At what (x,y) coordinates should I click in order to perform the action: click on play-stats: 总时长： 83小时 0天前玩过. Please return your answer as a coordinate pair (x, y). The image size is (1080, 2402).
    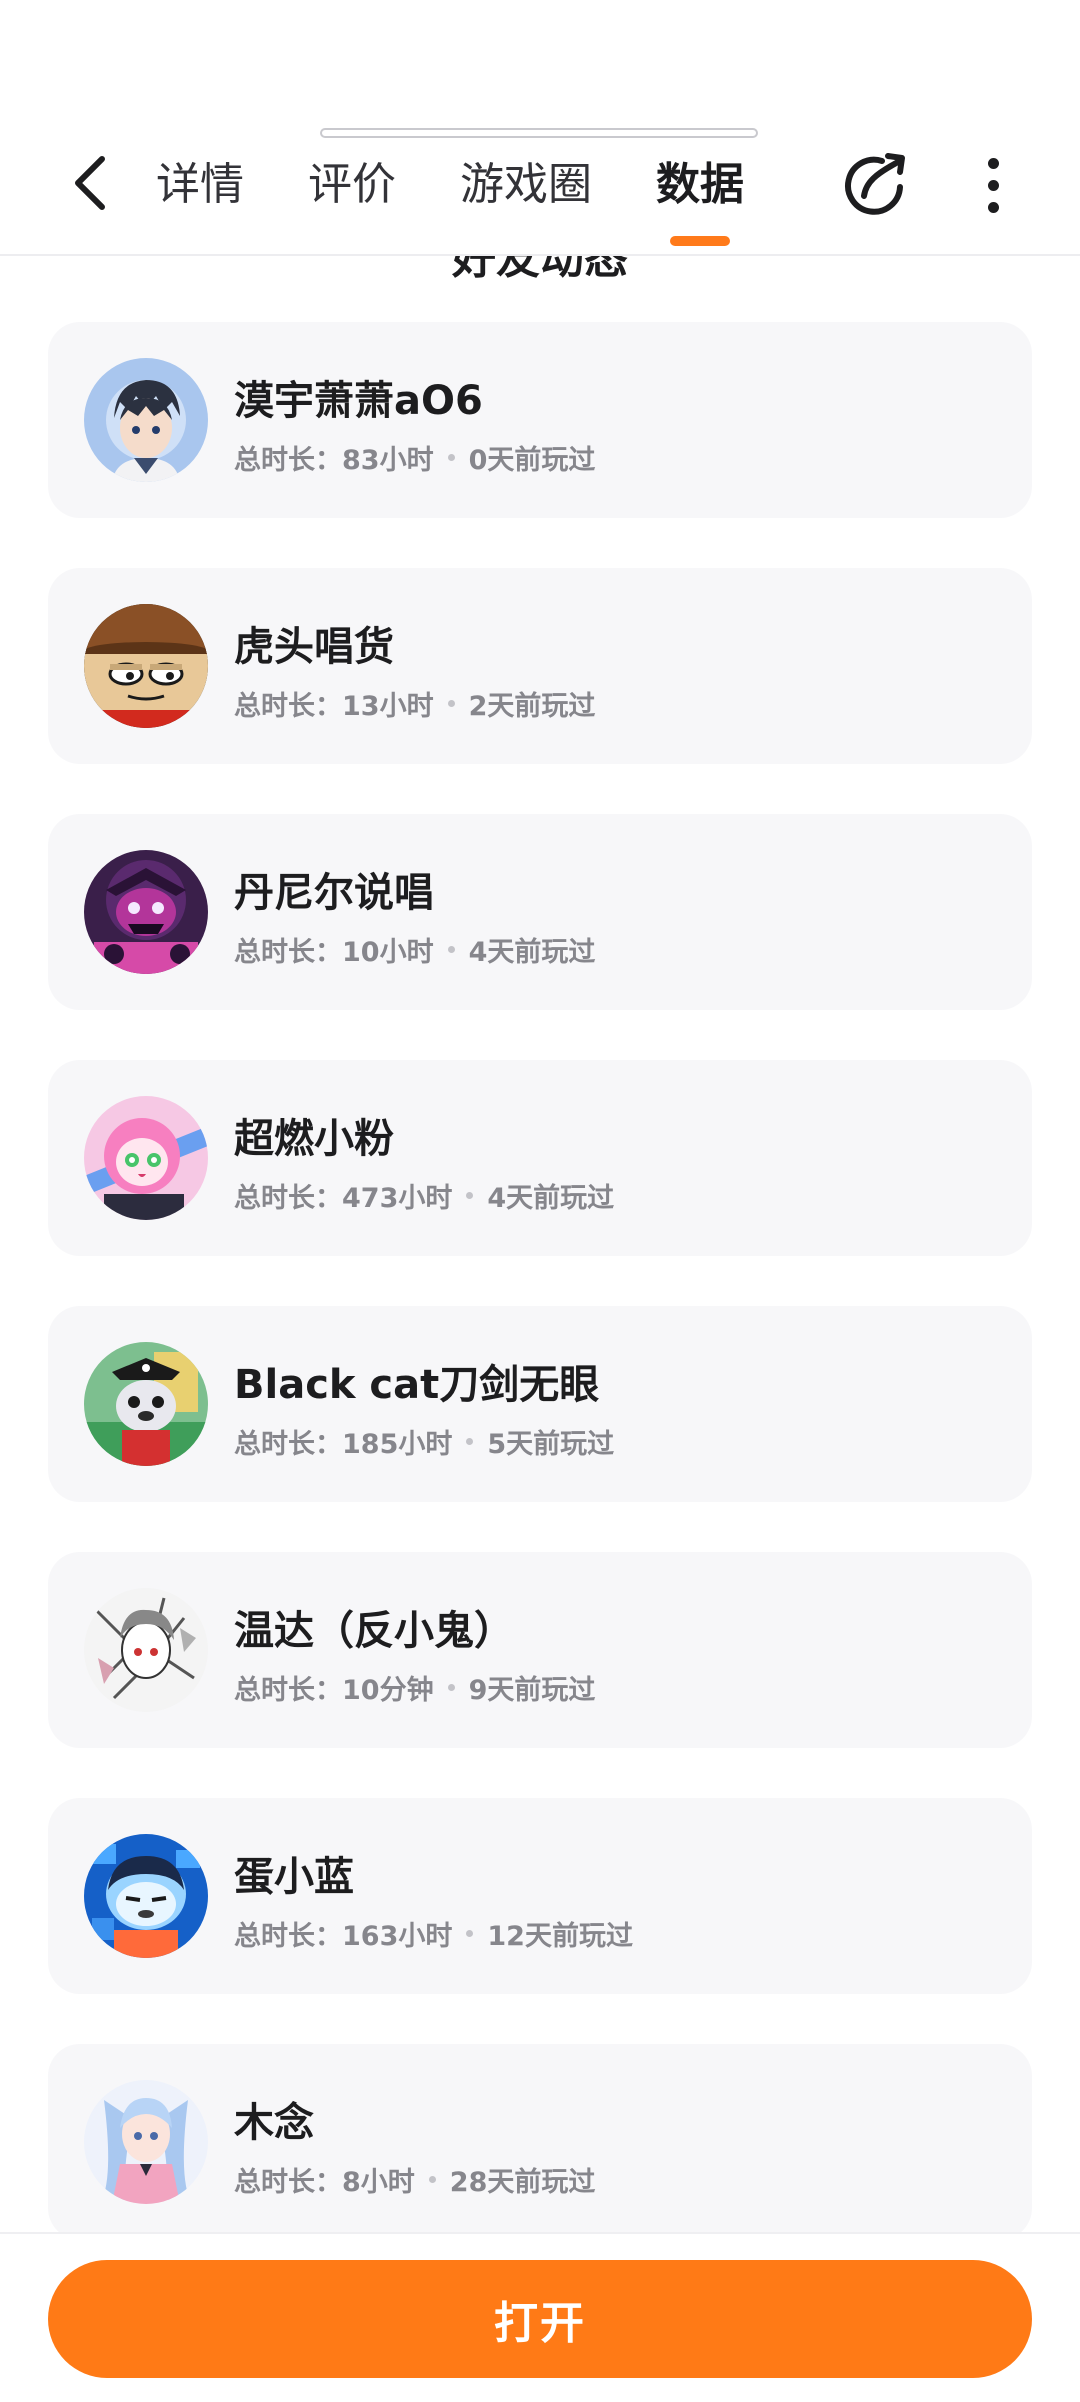
    Looking at the image, I should click on (414, 457).